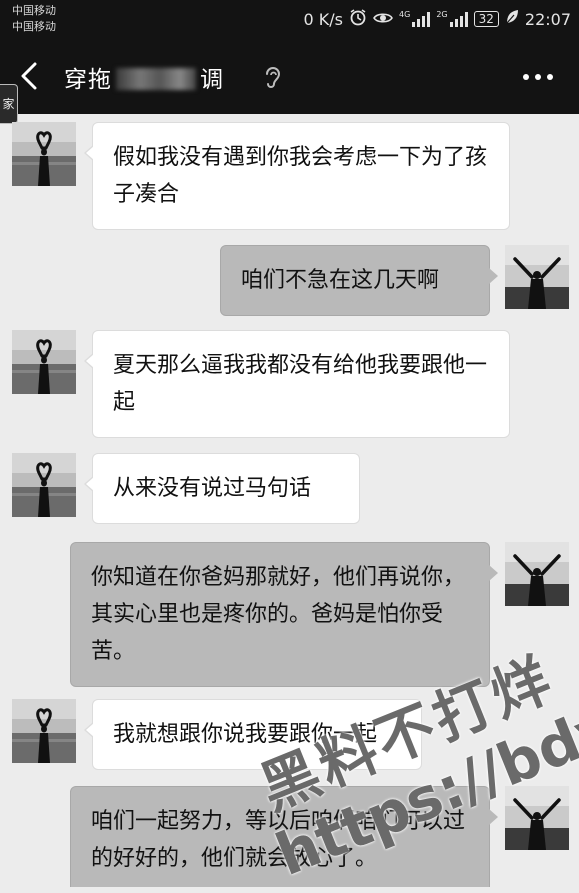 The image size is (579, 893). What do you see at coordinates (34, 10) in the screenshot?
I see `carrier-label-1: 中国移动` at bounding box center [34, 10].